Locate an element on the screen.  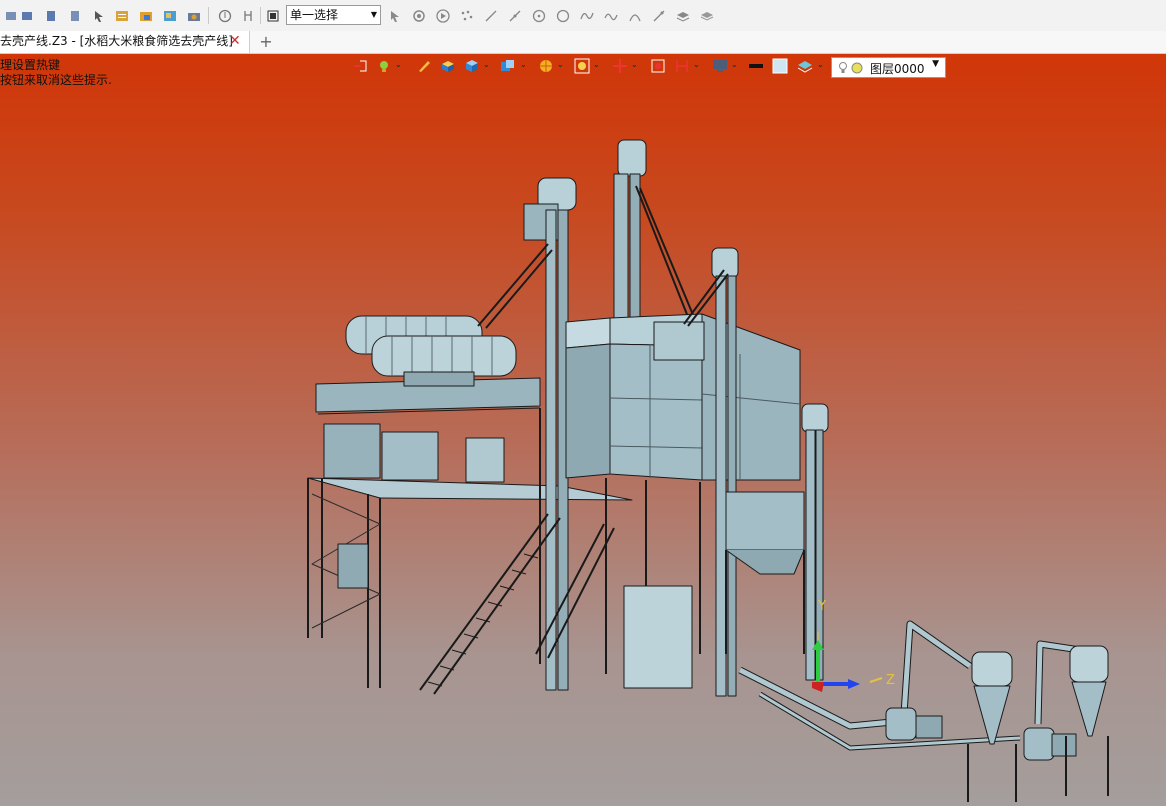
play-icon is located at coordinates (442, 15).